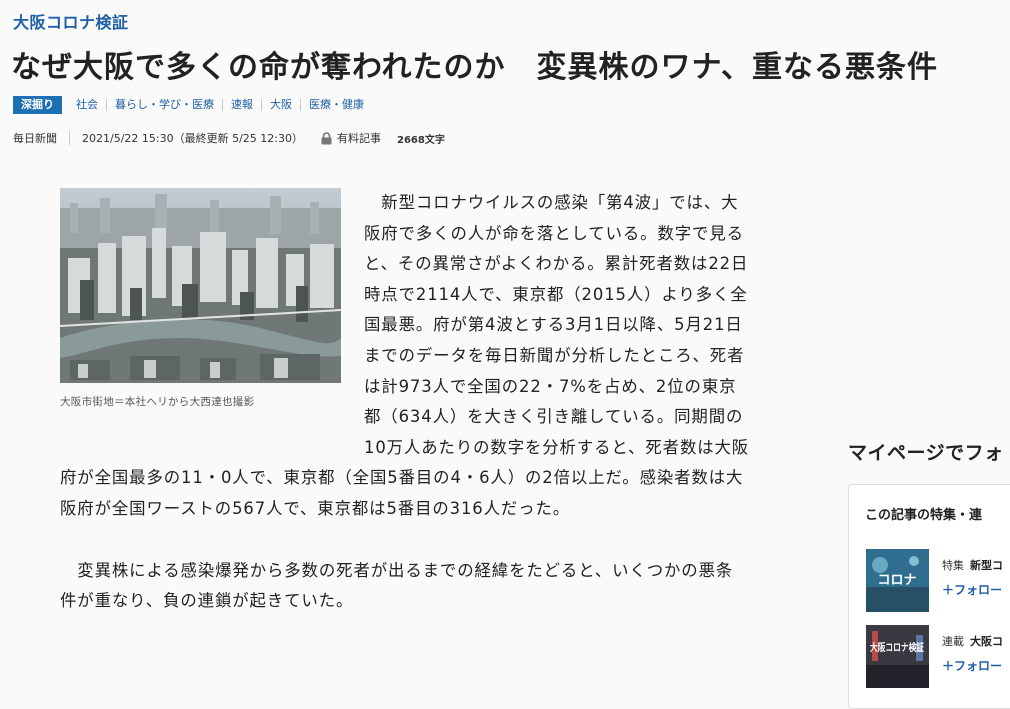 The height and width of the screenshot is (709, 1010). What do you see at coordinates (986, 641) in the screenshot?
I see `item-name: 大阪コ` at bounding box center [986, 641].